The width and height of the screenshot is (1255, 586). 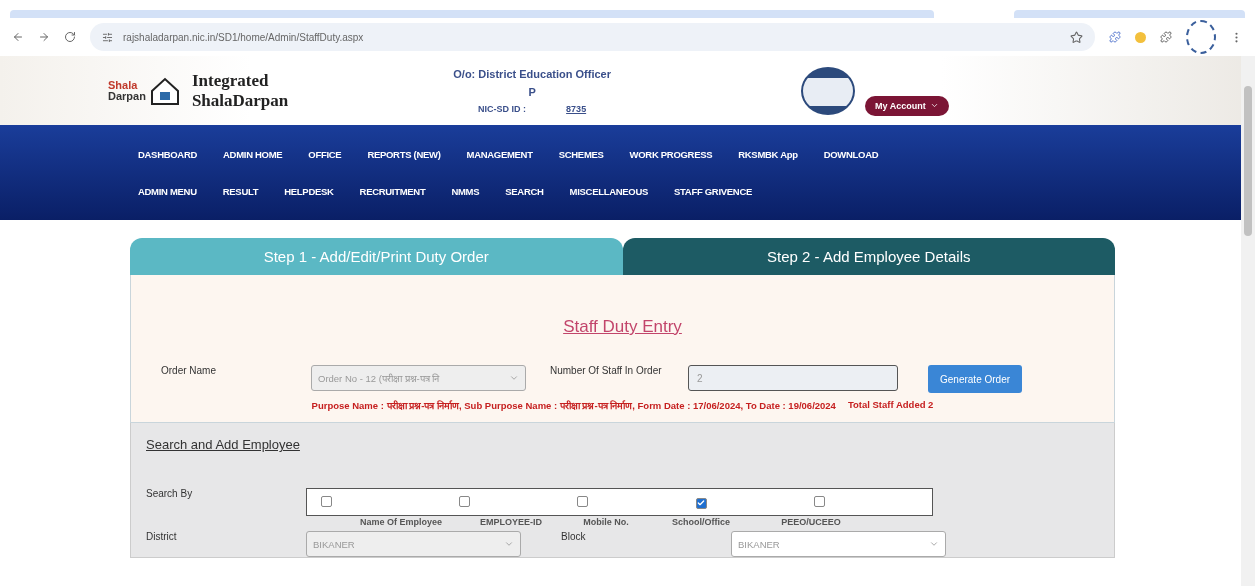 I want to click on site-settings-icon, so click(x=107, y=37).